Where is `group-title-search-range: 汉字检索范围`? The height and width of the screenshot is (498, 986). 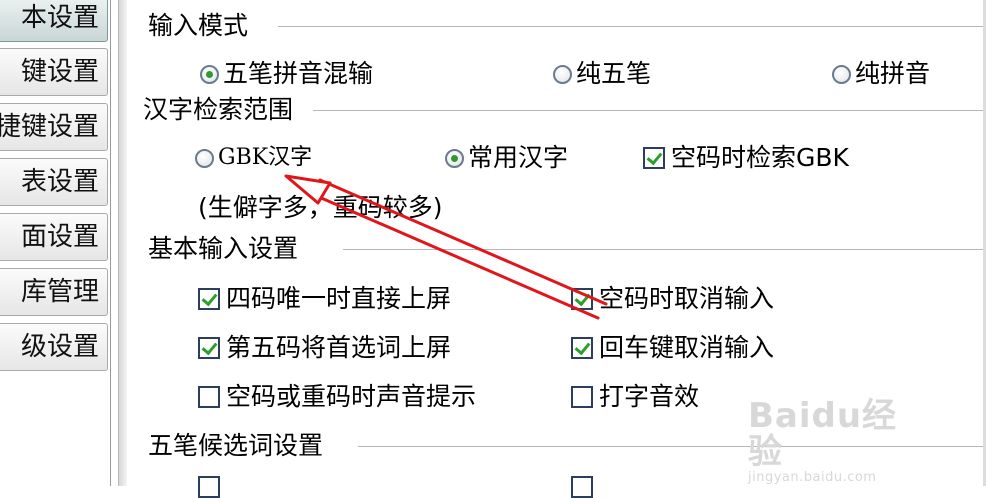 group-title-search-range: 汉字检索范围 is located at coordinates (218, 109).